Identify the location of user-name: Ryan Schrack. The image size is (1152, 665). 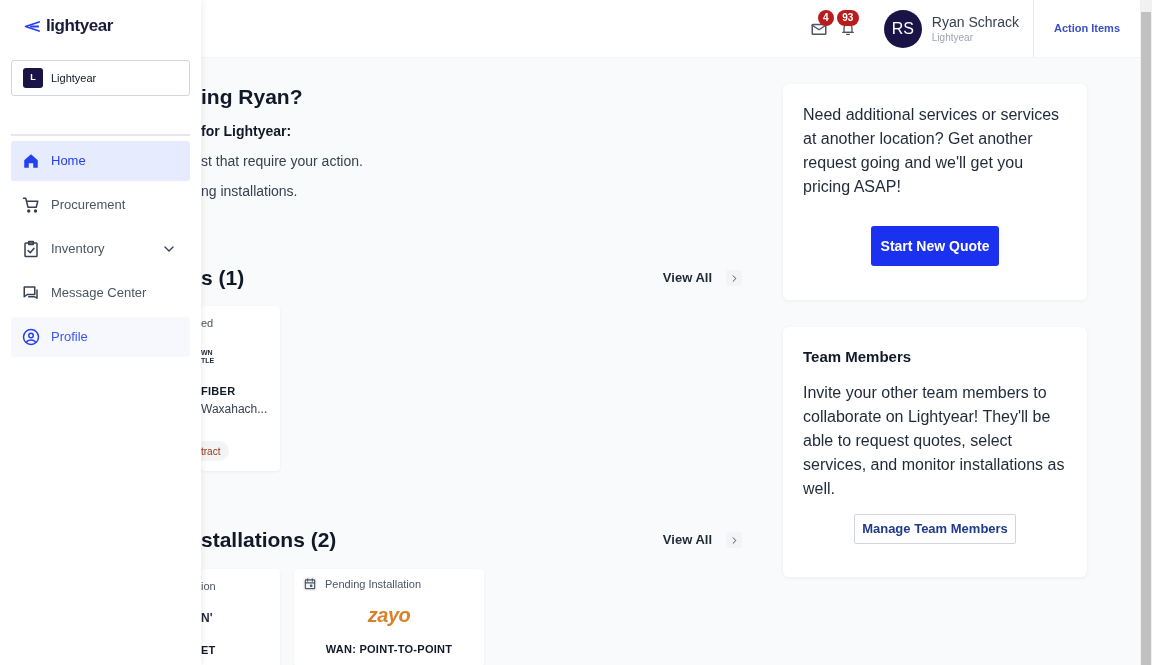
(975, 21).